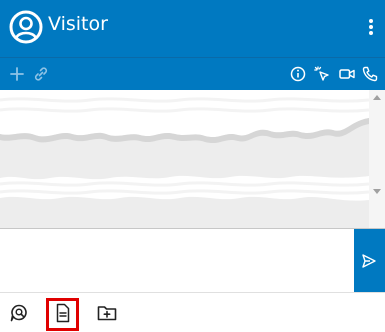 The width and height of the screenshot is (385, 332). I want to click on folder-add-icon, so click(107, 313).